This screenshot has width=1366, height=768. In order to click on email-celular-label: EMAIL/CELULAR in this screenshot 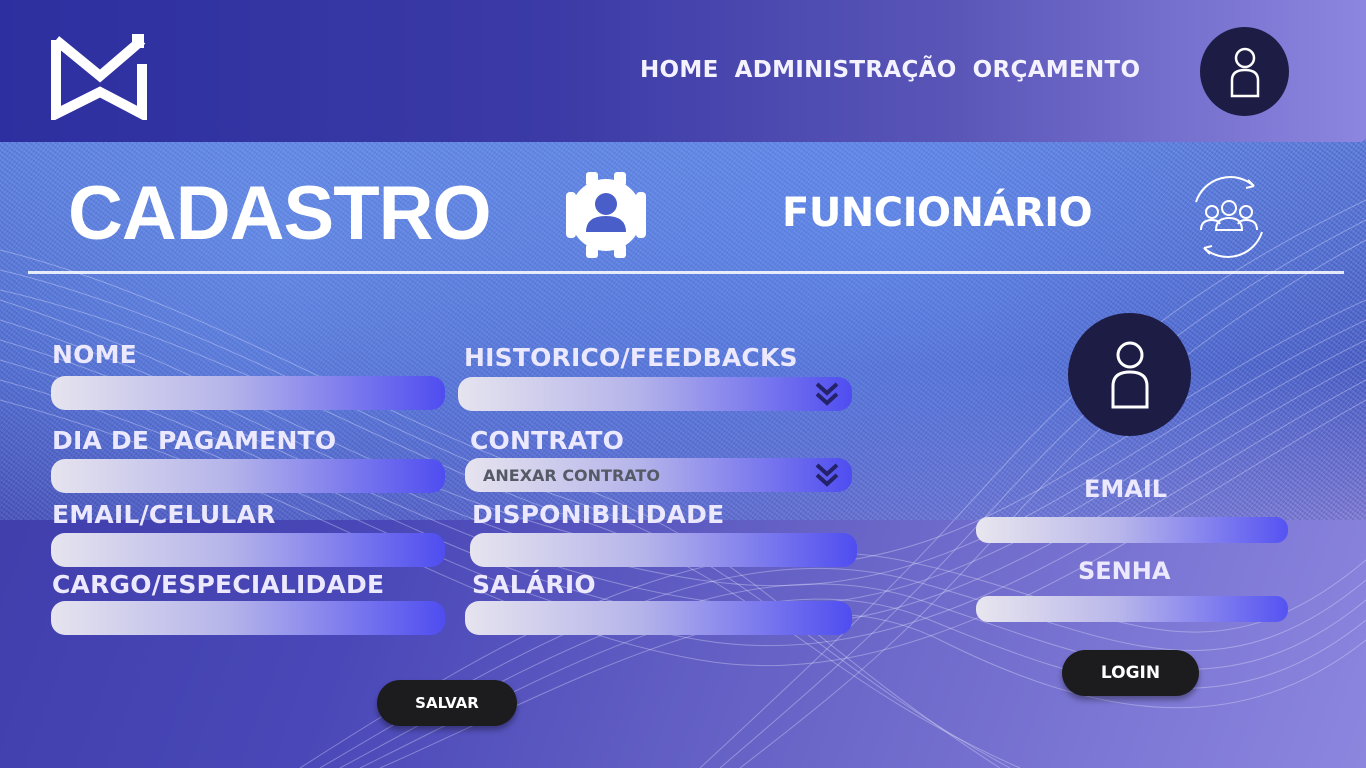, I will do `click(164, 514)`.